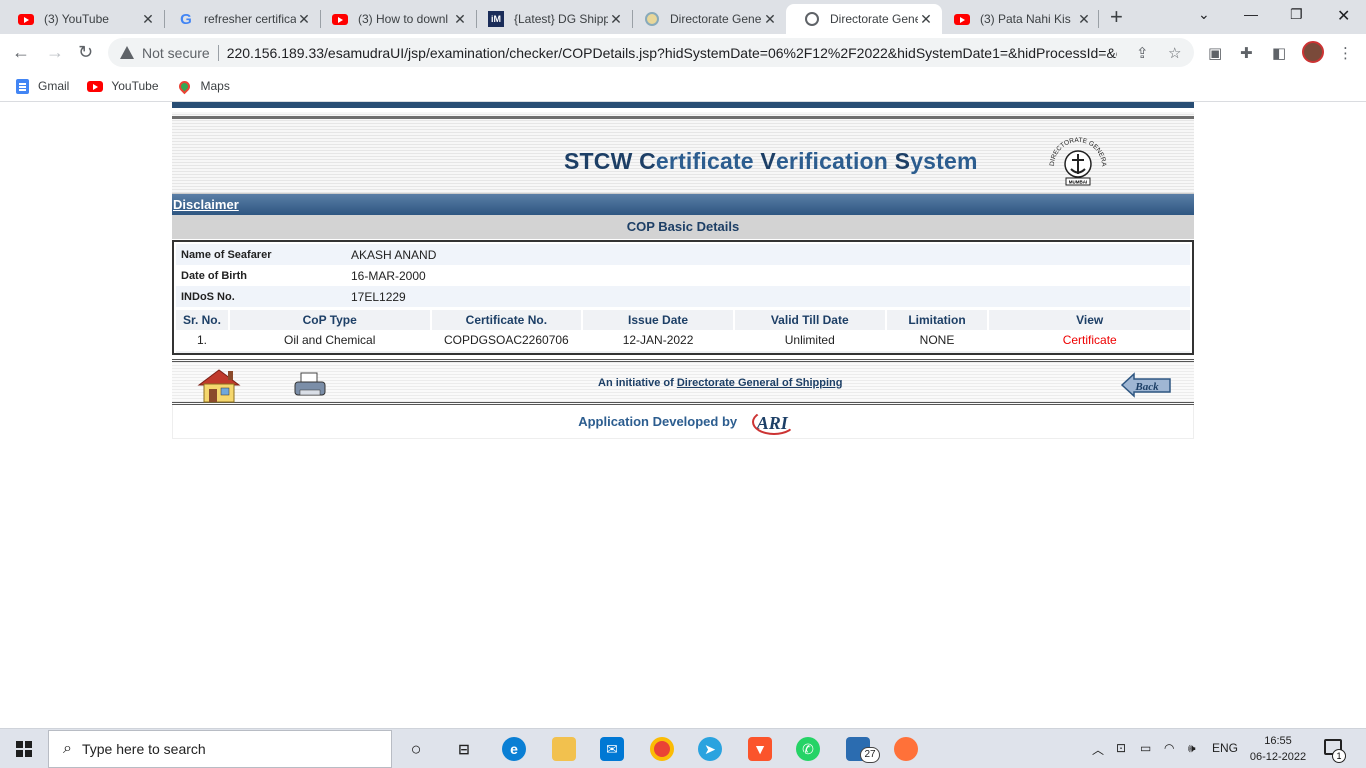  What do you see at coordinates (1145, 748) in the screenshot?
I see `battery-icon: ▭` at bounding box center [1145, 748].